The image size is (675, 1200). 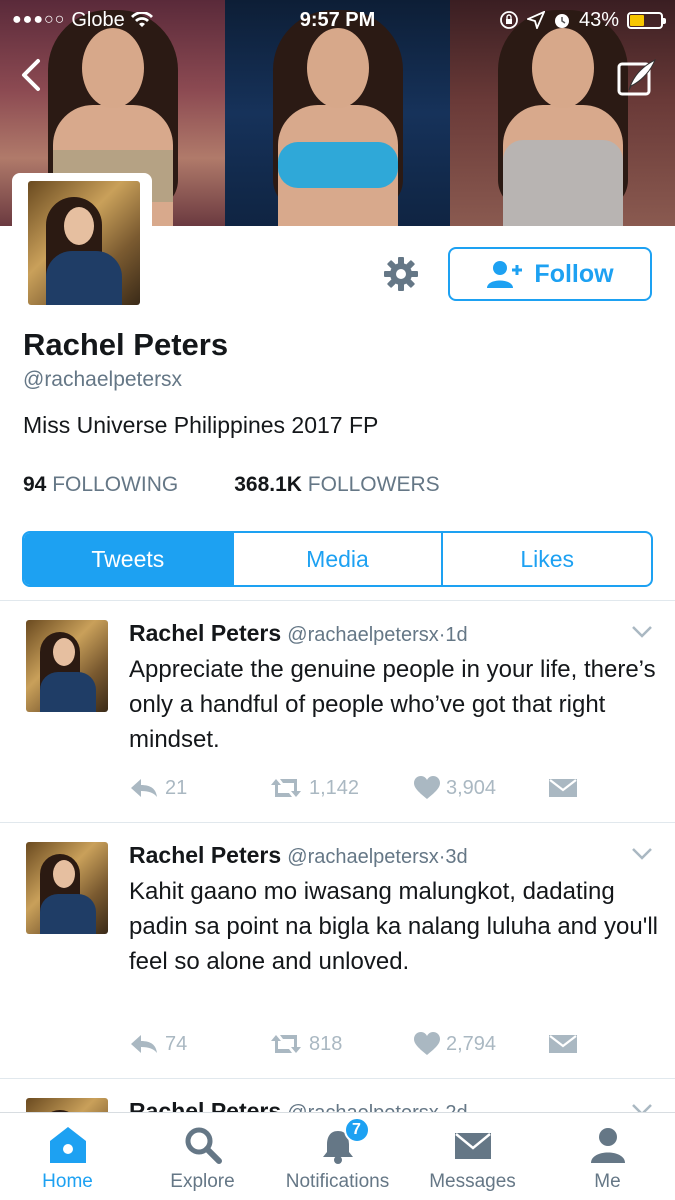 I want to click on tab-label: Messages, so click(x=472, y=1181).